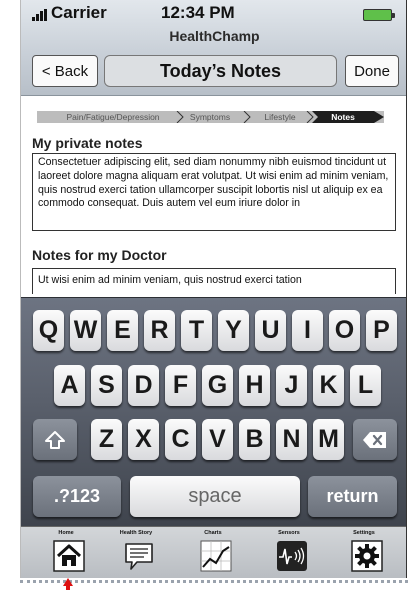 This screenshot has width=409, height=590. Describe the element at coordinates (69, 385) in the screenshot. I see `key-a: A` at that location.